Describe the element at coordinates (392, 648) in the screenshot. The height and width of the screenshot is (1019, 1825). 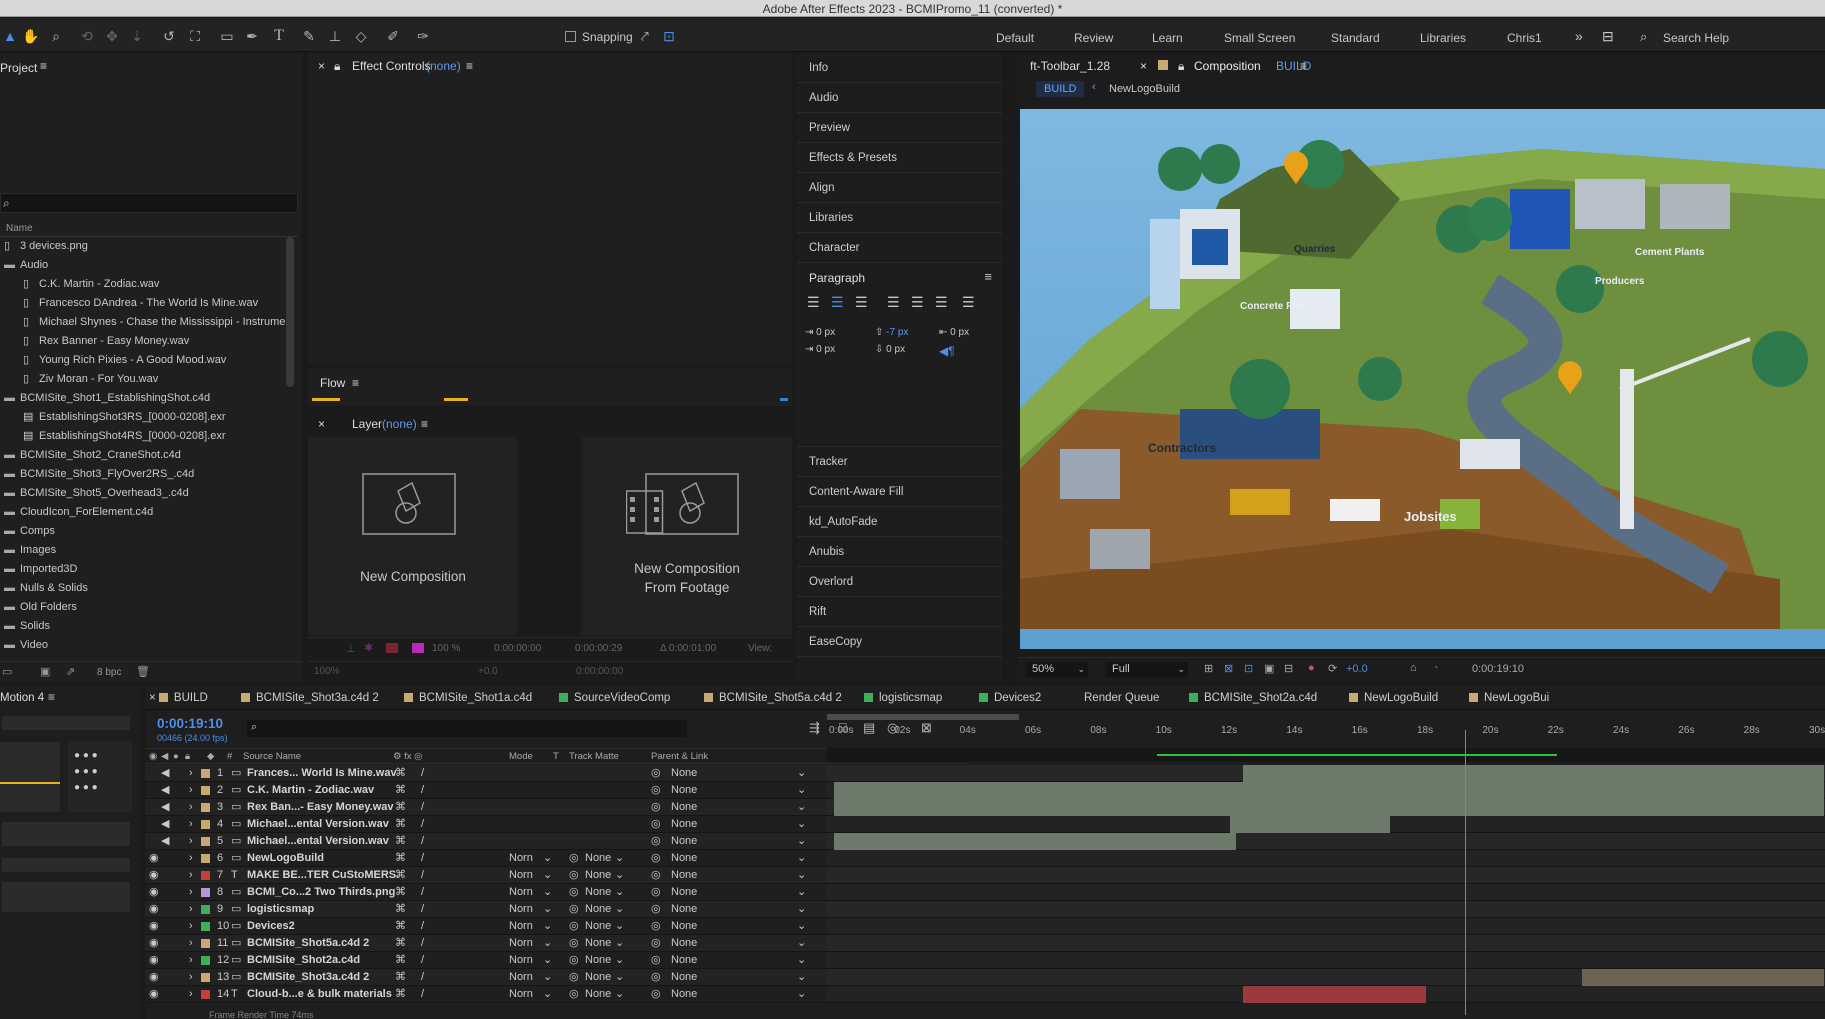
I see `layer-color-swatch` at that location.